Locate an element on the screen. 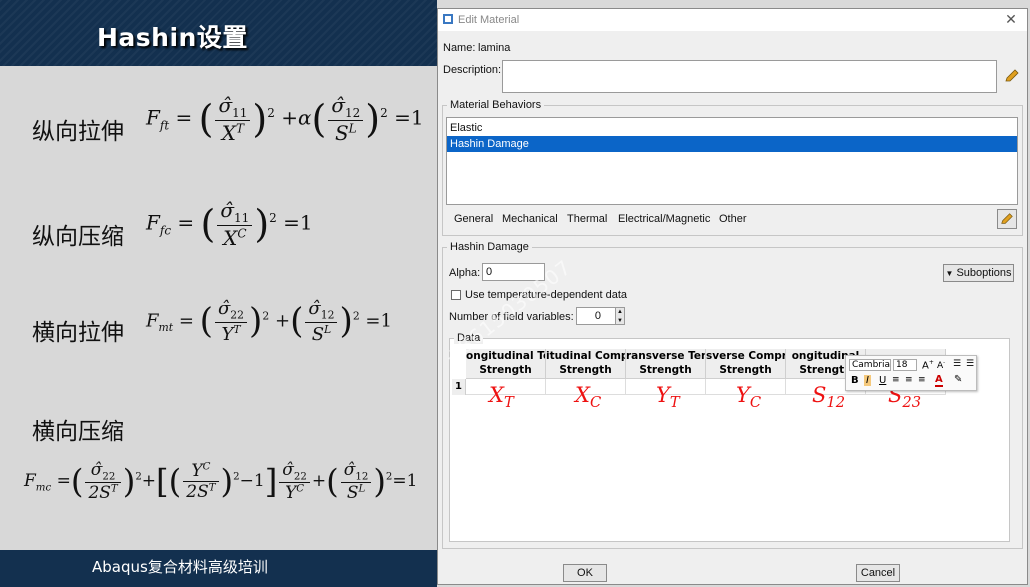 The width and height of the screenshot is (1030, 587). hashin-title: Hashin Damage is located at coordinates (489, 247).